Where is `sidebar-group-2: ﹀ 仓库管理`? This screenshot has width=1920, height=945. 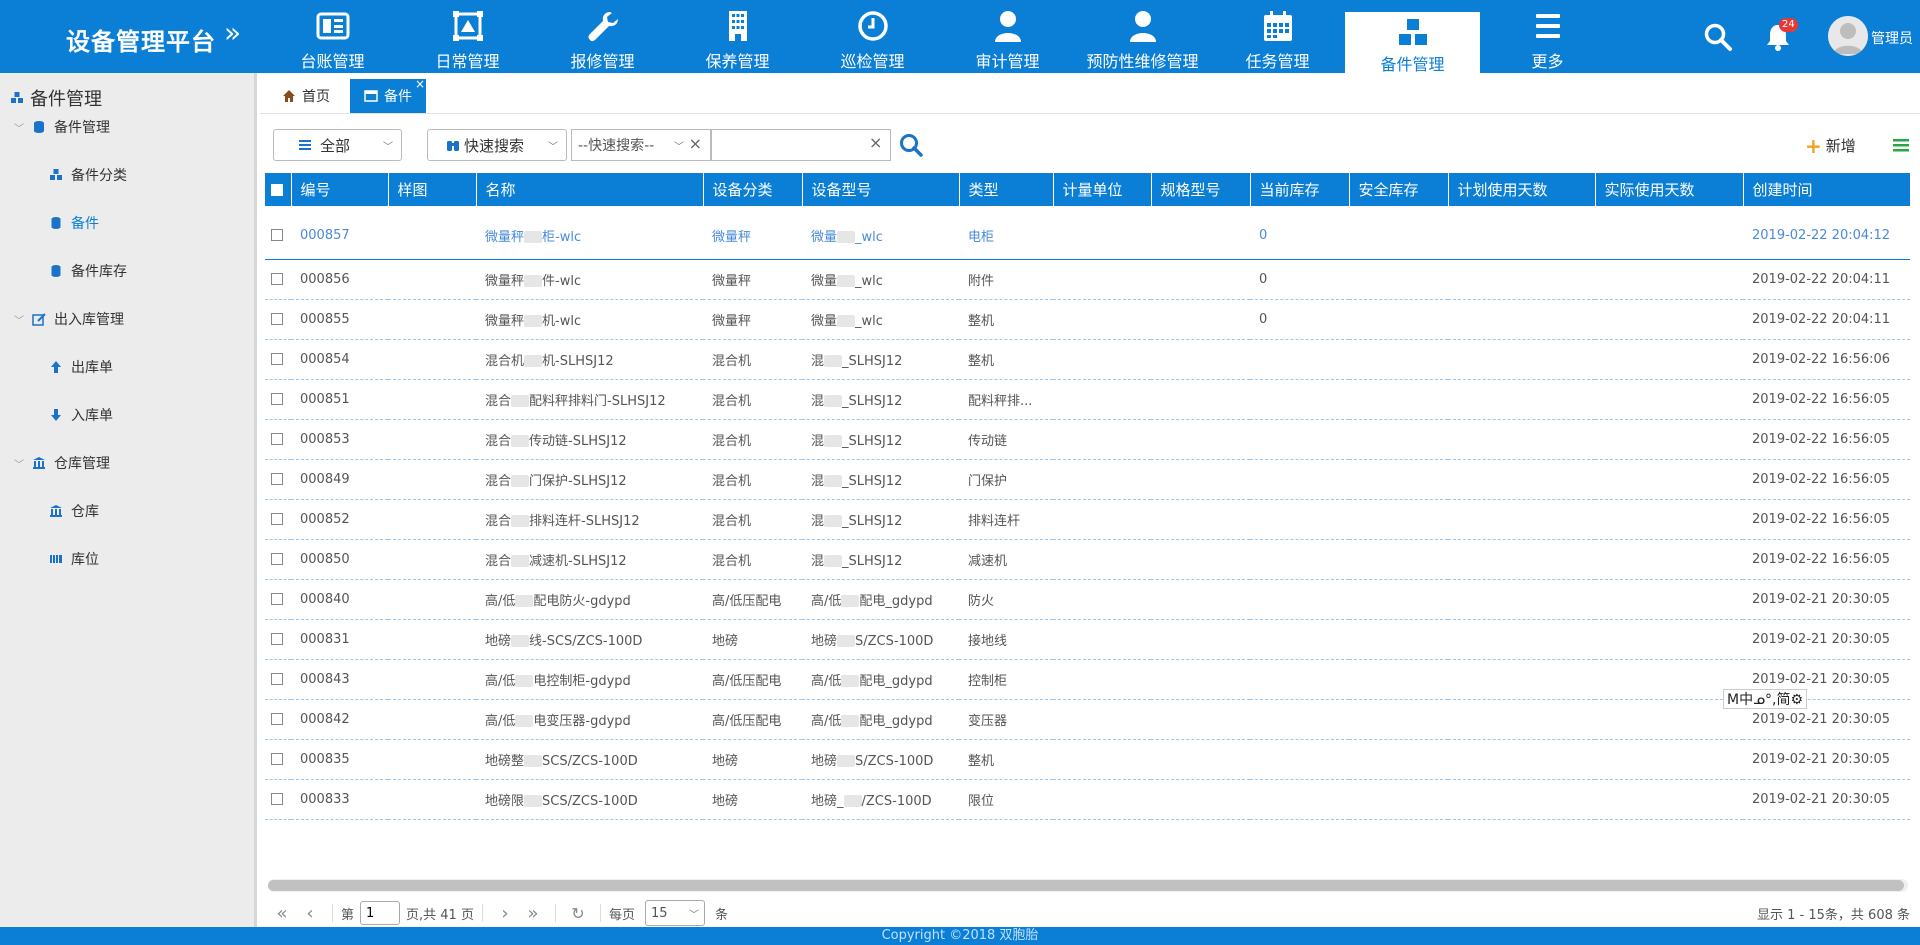
sidebar-group-2: ﹀ 仓库管理 is located at coordinates (62, 463).